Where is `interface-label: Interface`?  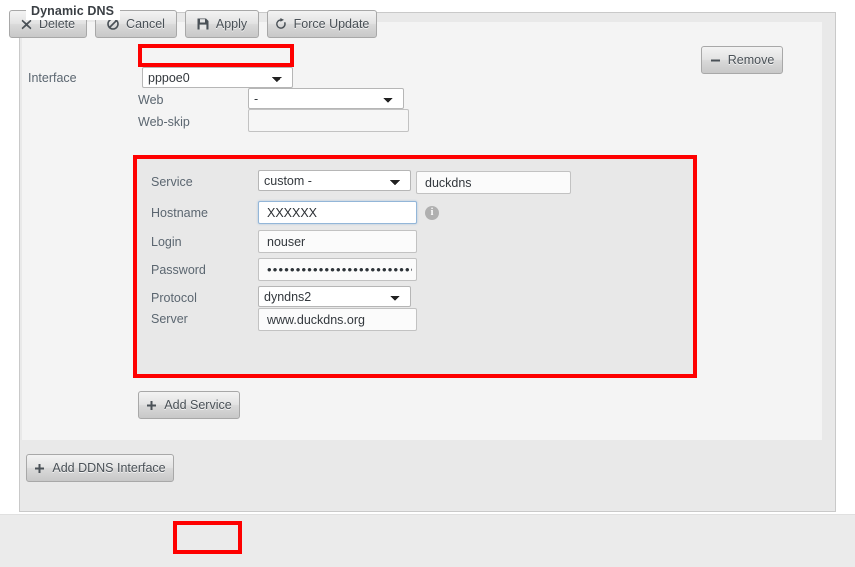 interface-label: Interface is located at coordinates (52, 78).